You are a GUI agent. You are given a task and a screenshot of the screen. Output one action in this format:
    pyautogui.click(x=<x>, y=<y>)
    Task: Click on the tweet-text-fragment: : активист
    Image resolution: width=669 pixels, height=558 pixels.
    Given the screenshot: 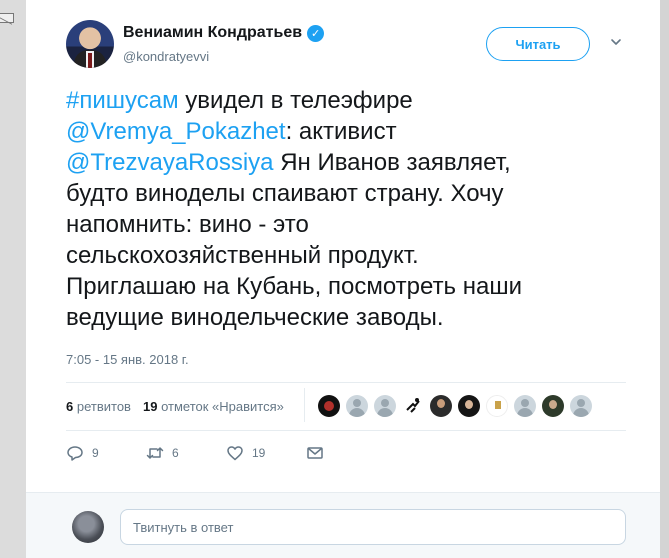 What is the action you would take?
    pyautogui.click(x=341, y=131)
    